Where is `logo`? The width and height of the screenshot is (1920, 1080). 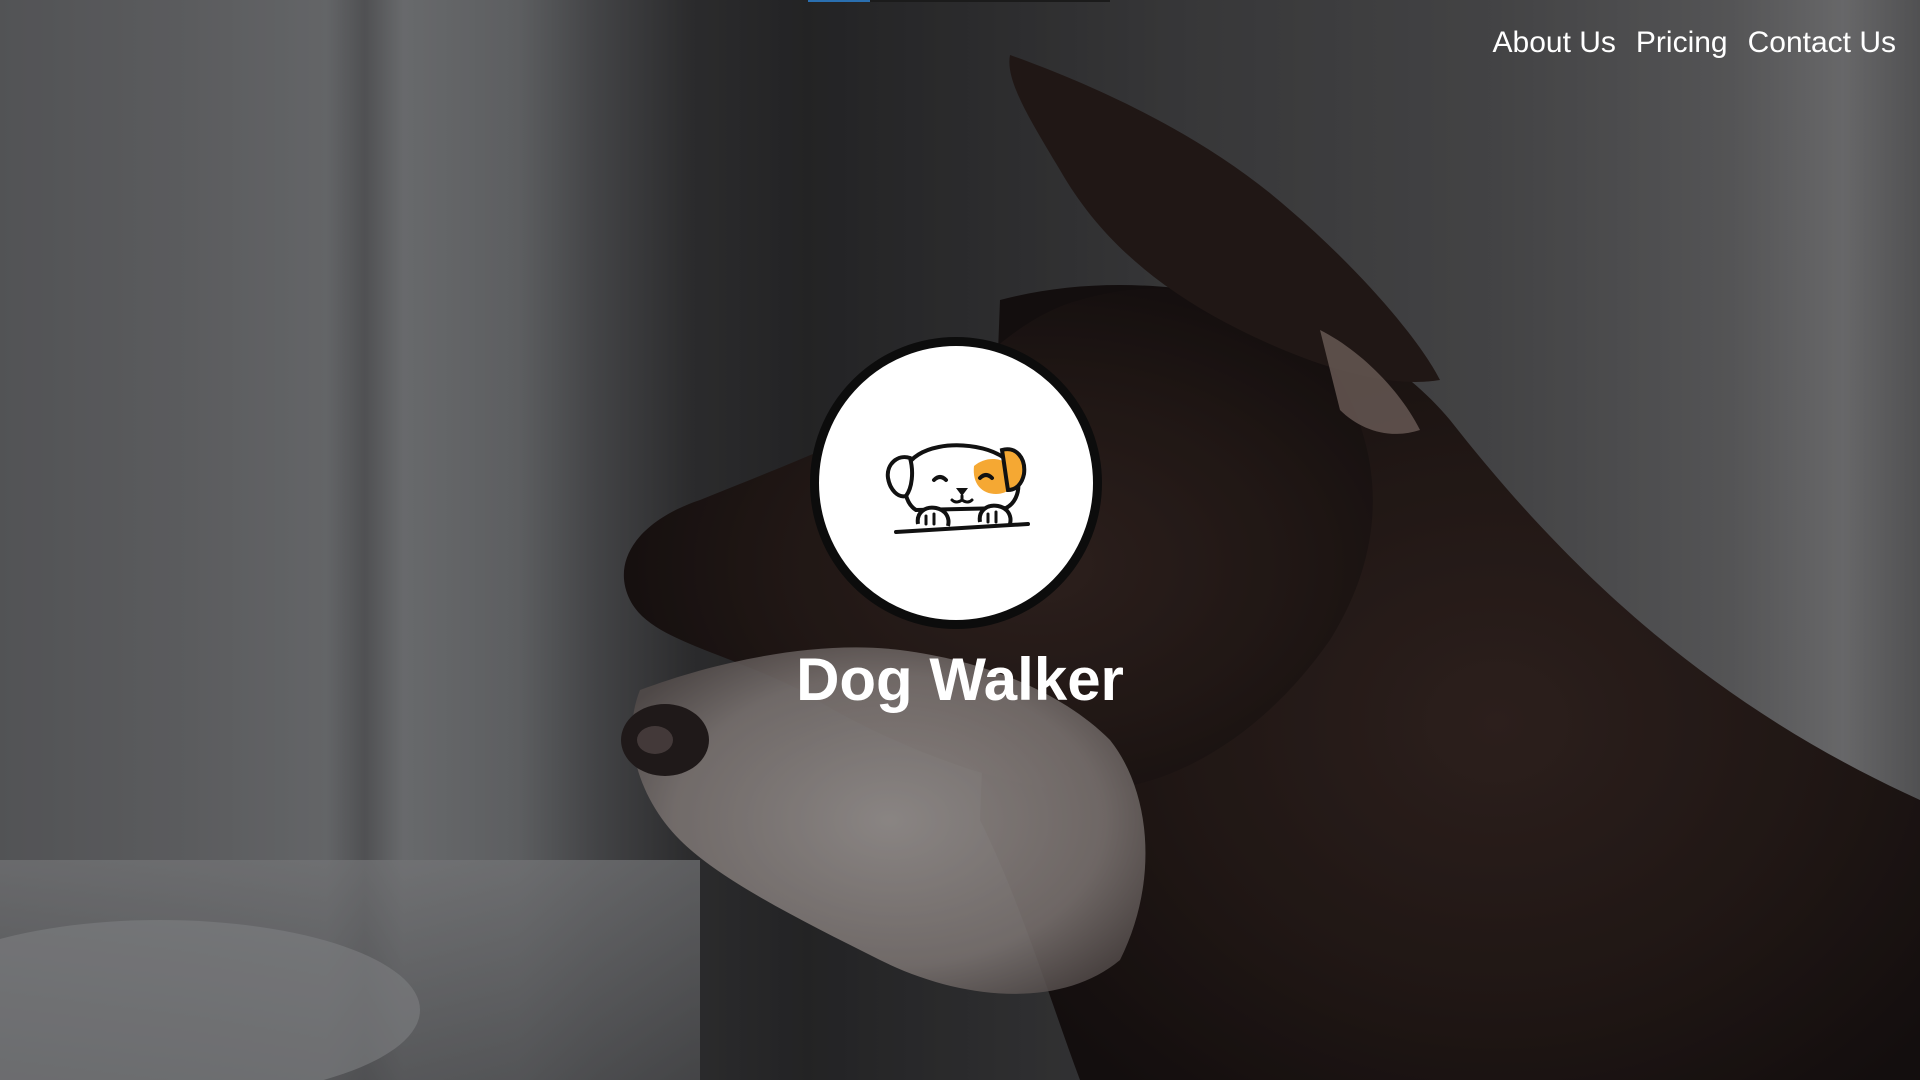
logo is located at coordinates (956, 483).